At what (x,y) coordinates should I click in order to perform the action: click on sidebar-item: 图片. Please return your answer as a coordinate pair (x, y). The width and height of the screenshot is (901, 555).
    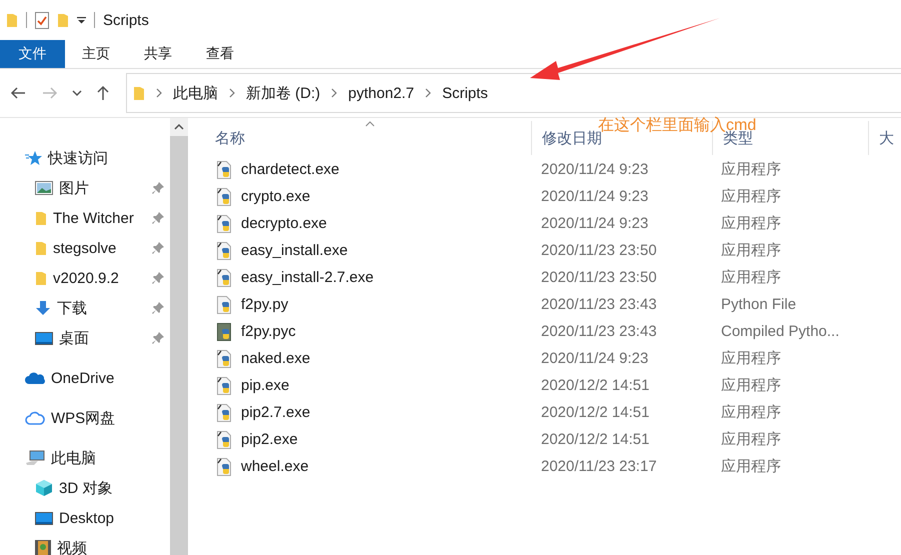
    Looking at the image, I should click on (85, 188).